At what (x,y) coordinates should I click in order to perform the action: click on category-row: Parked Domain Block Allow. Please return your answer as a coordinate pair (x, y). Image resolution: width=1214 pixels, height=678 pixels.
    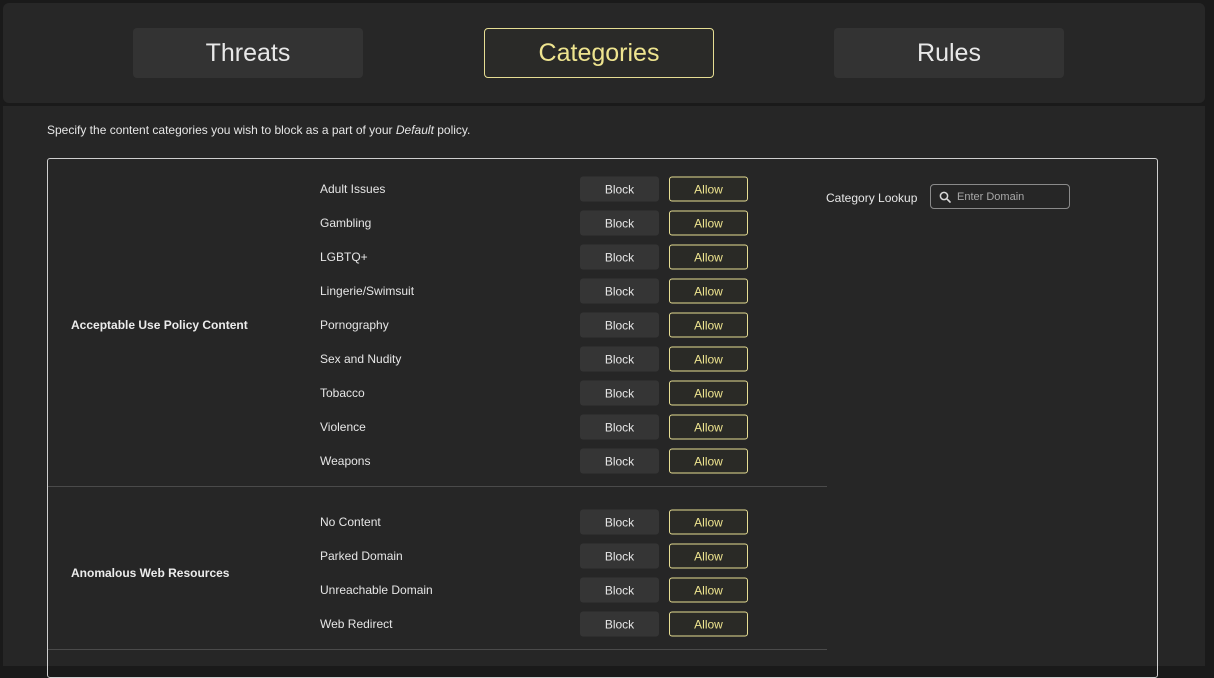
    Looking at the image, I should click on (437, 556).